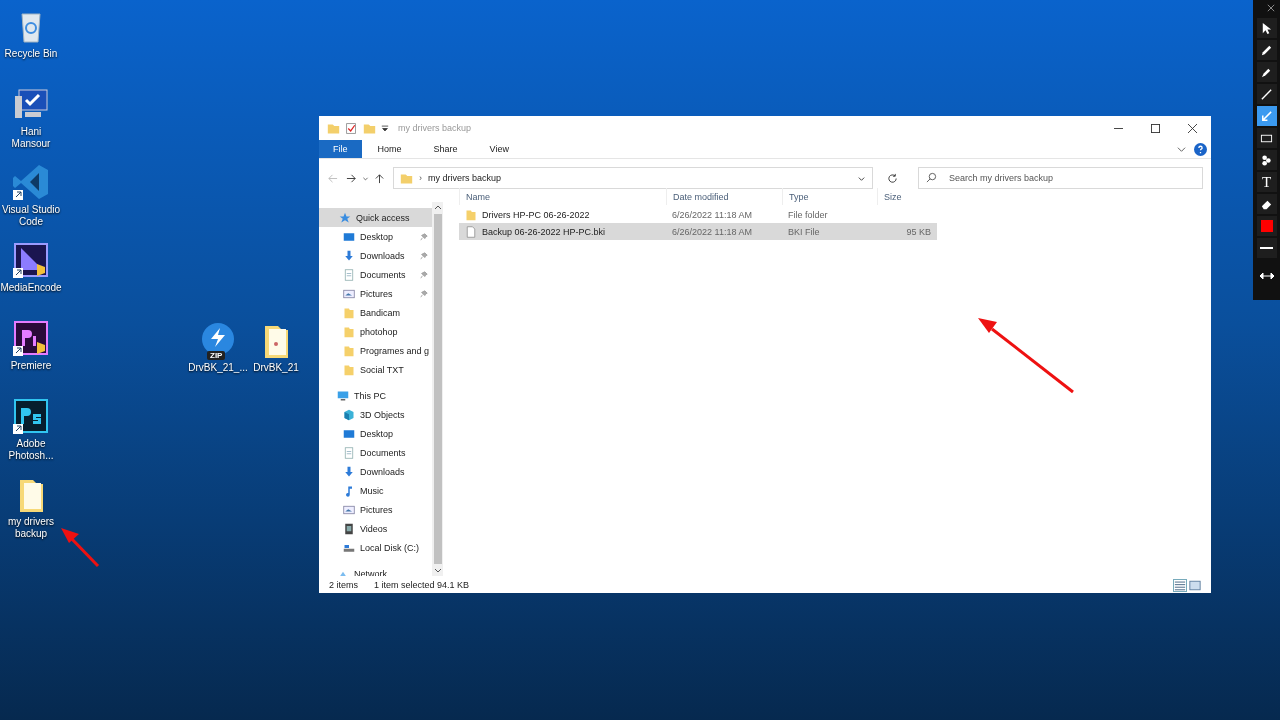 The height and width of the screenshot is (720, 1280). Describe the element at coordinates (31, 366) in the screenshot. I see `icon-label: Premiere` at that location.